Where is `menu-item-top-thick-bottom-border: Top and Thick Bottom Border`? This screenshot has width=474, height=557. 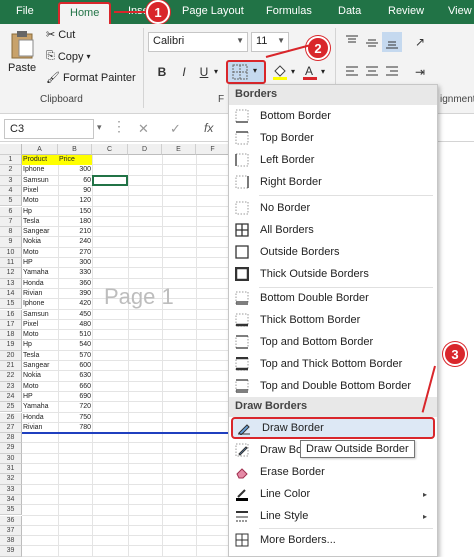
menu-item-top-thick-bottom-border: Top and Thick Bottom Border is located at coordinates (333, 364).